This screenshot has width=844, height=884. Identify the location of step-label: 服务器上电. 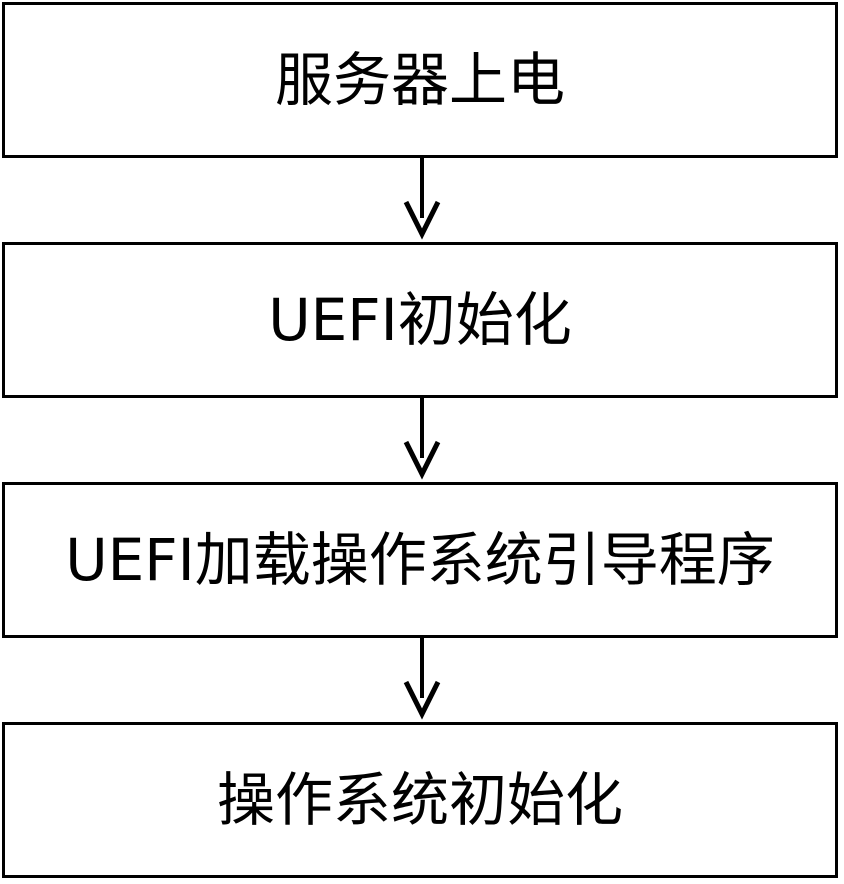
(419, 80).